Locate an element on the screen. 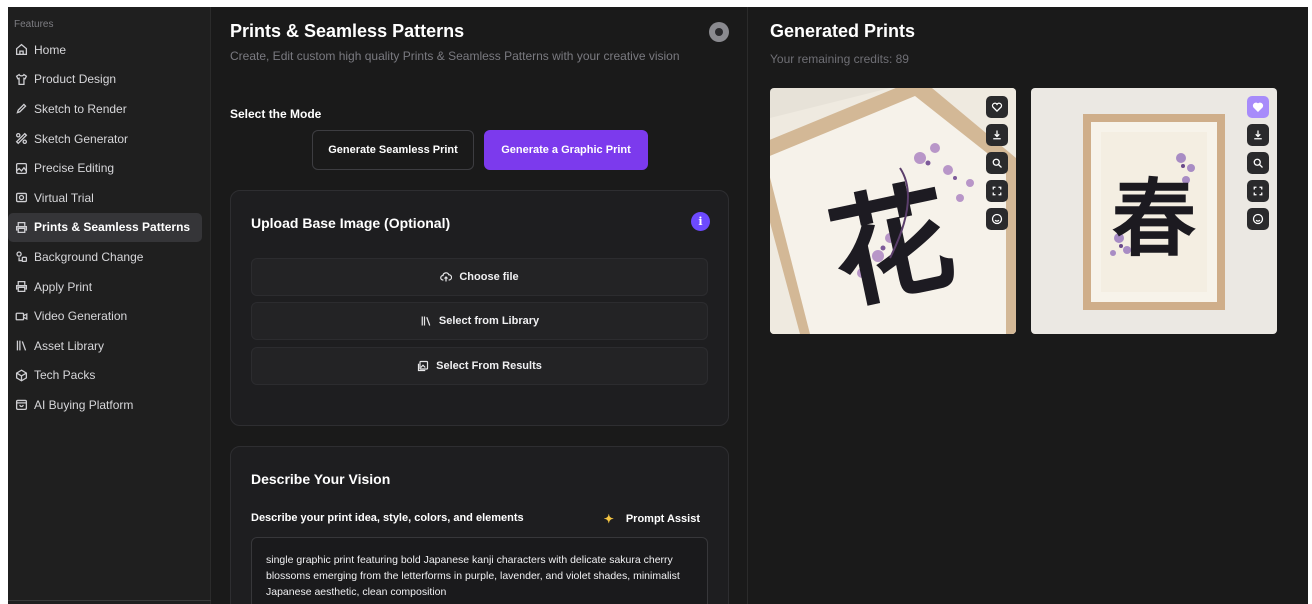 The image size is (1312, 604). generated-print-1: 花 is located at coordinates (893, 211).